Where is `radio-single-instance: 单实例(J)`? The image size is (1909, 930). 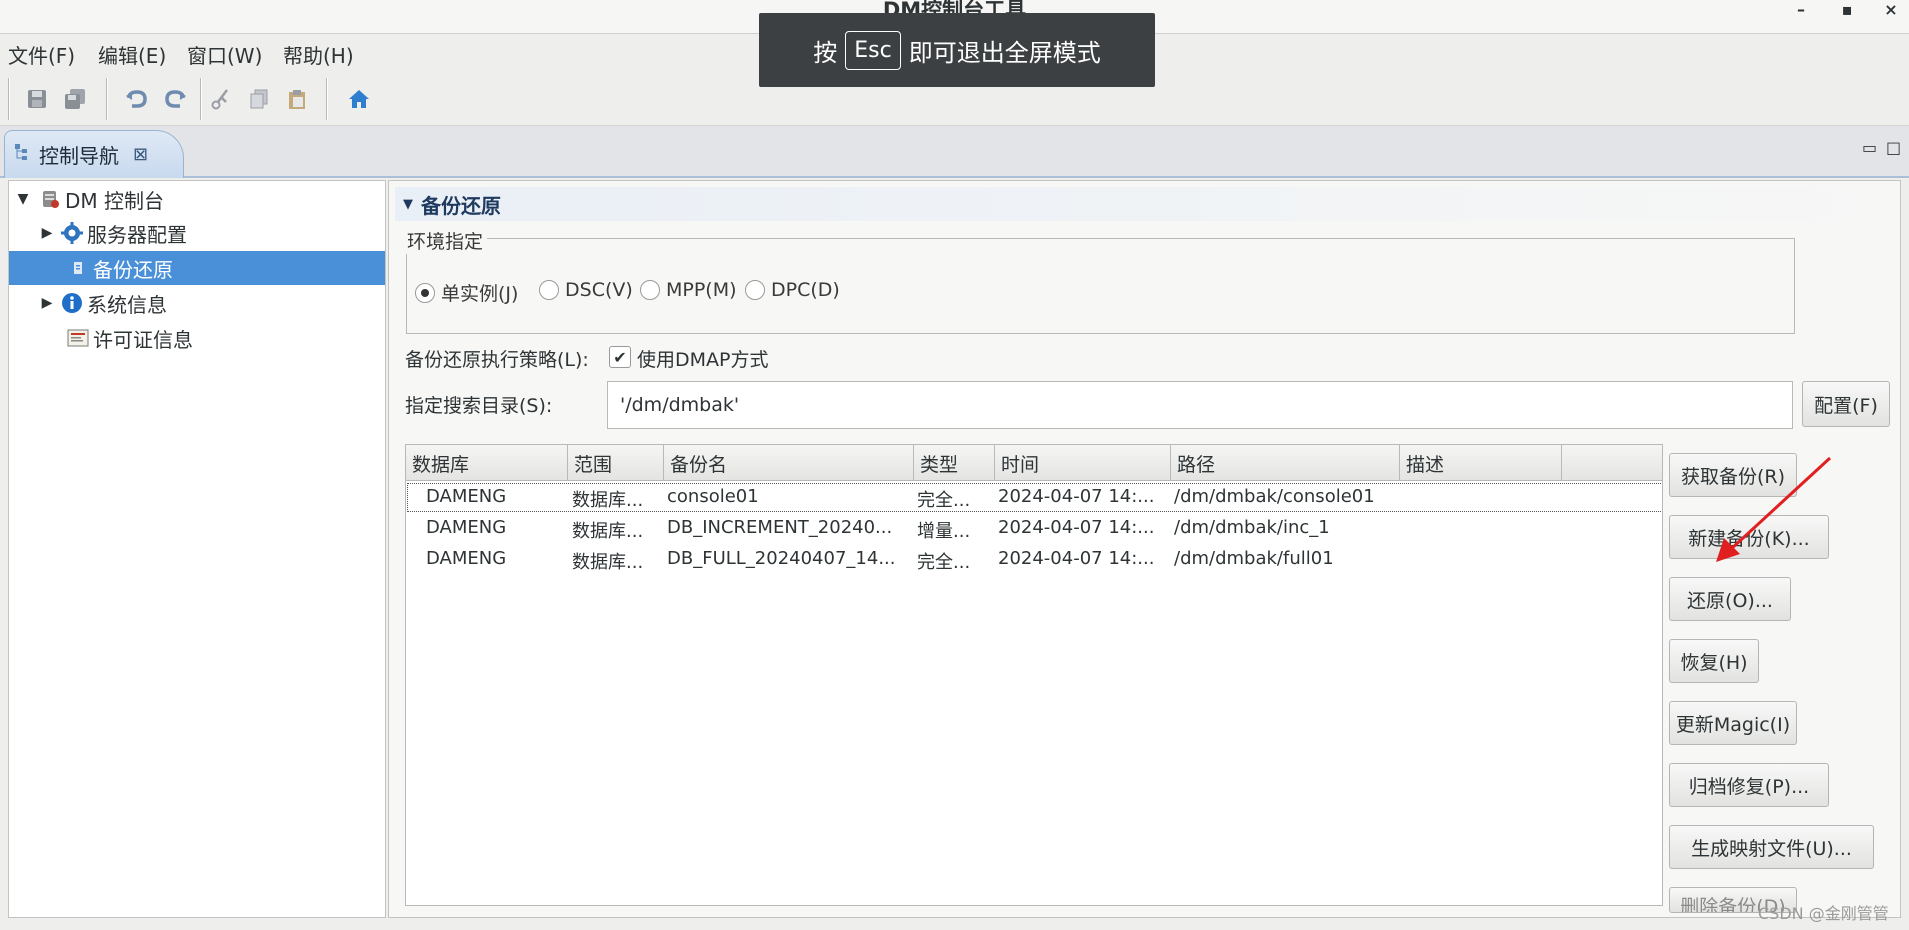
radio-single-instance: 单实例(J) is located at coordinates (466, 292).